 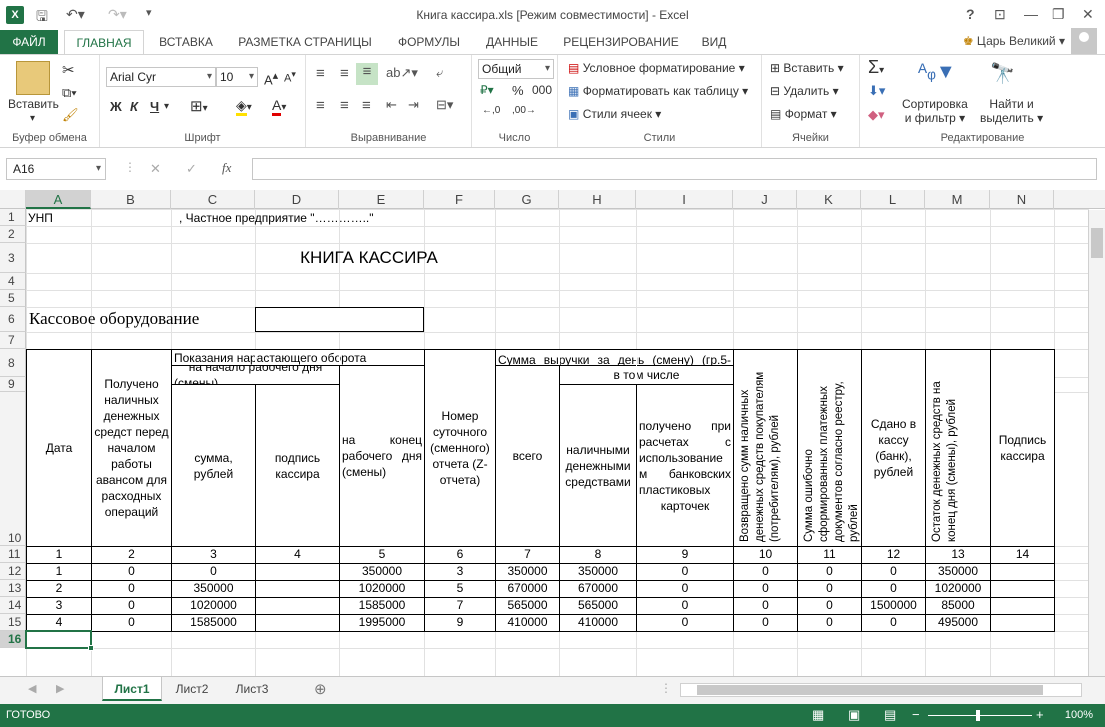 What do you see at coordinates (319, 218) in the screenshot?
I see `cell-enterprise: , Частное предприятие "………….."` at bounding box center [319, 218].